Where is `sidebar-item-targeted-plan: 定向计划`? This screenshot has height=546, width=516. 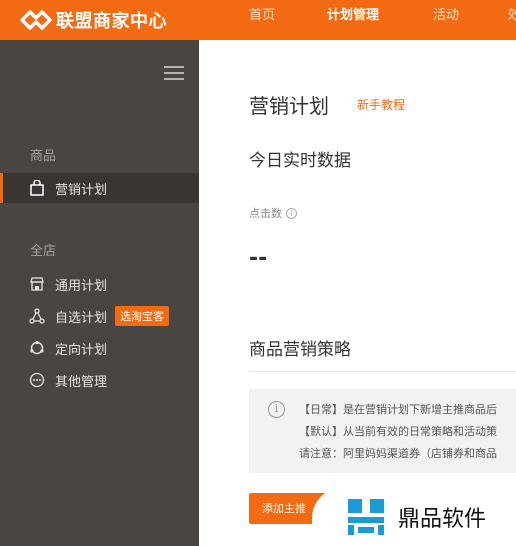 sidebar-item-targeted-plan: 定向计划 is located at coordinates (99, 348).